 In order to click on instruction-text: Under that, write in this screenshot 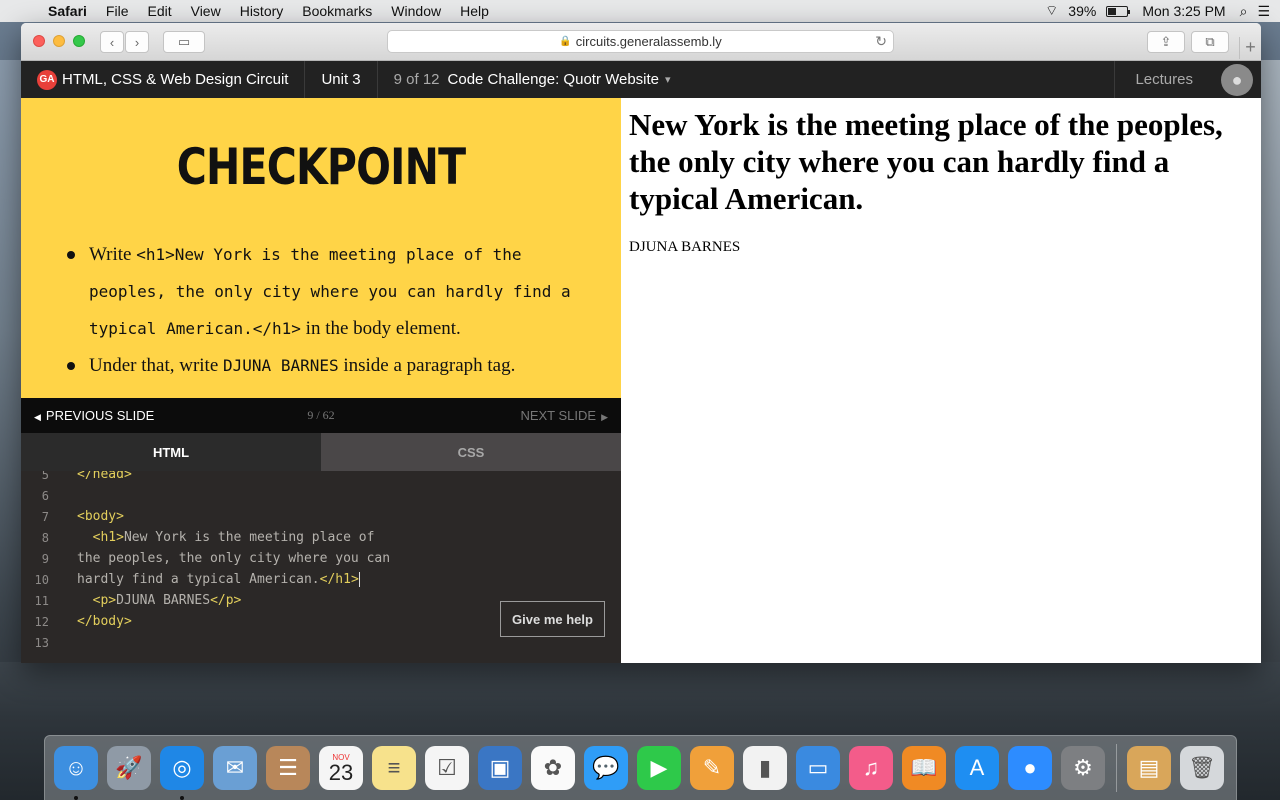, I will do `click(156, 365)`.